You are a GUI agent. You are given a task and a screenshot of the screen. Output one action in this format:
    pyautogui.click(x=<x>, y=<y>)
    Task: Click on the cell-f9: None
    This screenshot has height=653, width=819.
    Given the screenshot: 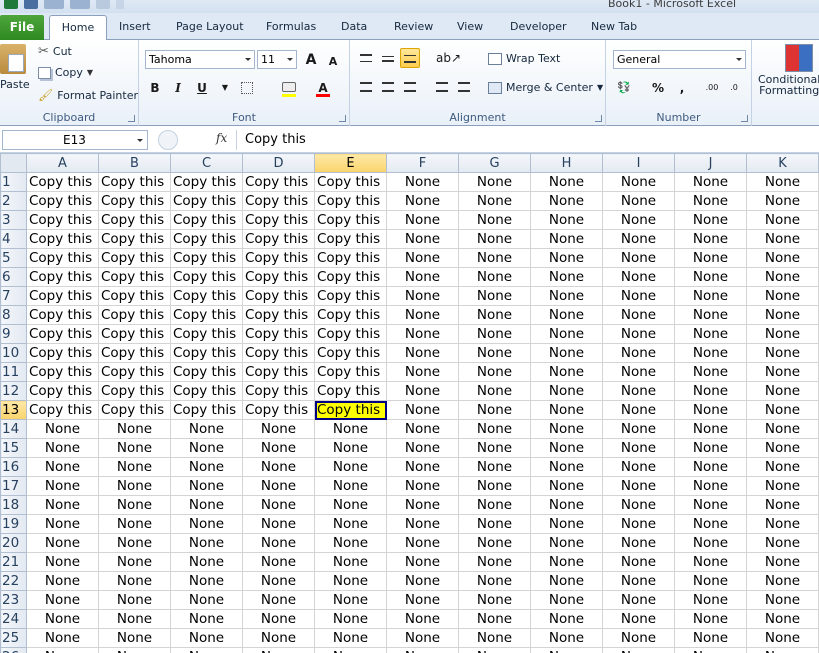 What is the action you would take?
    pyautogui.click(x=422, y=334)
    